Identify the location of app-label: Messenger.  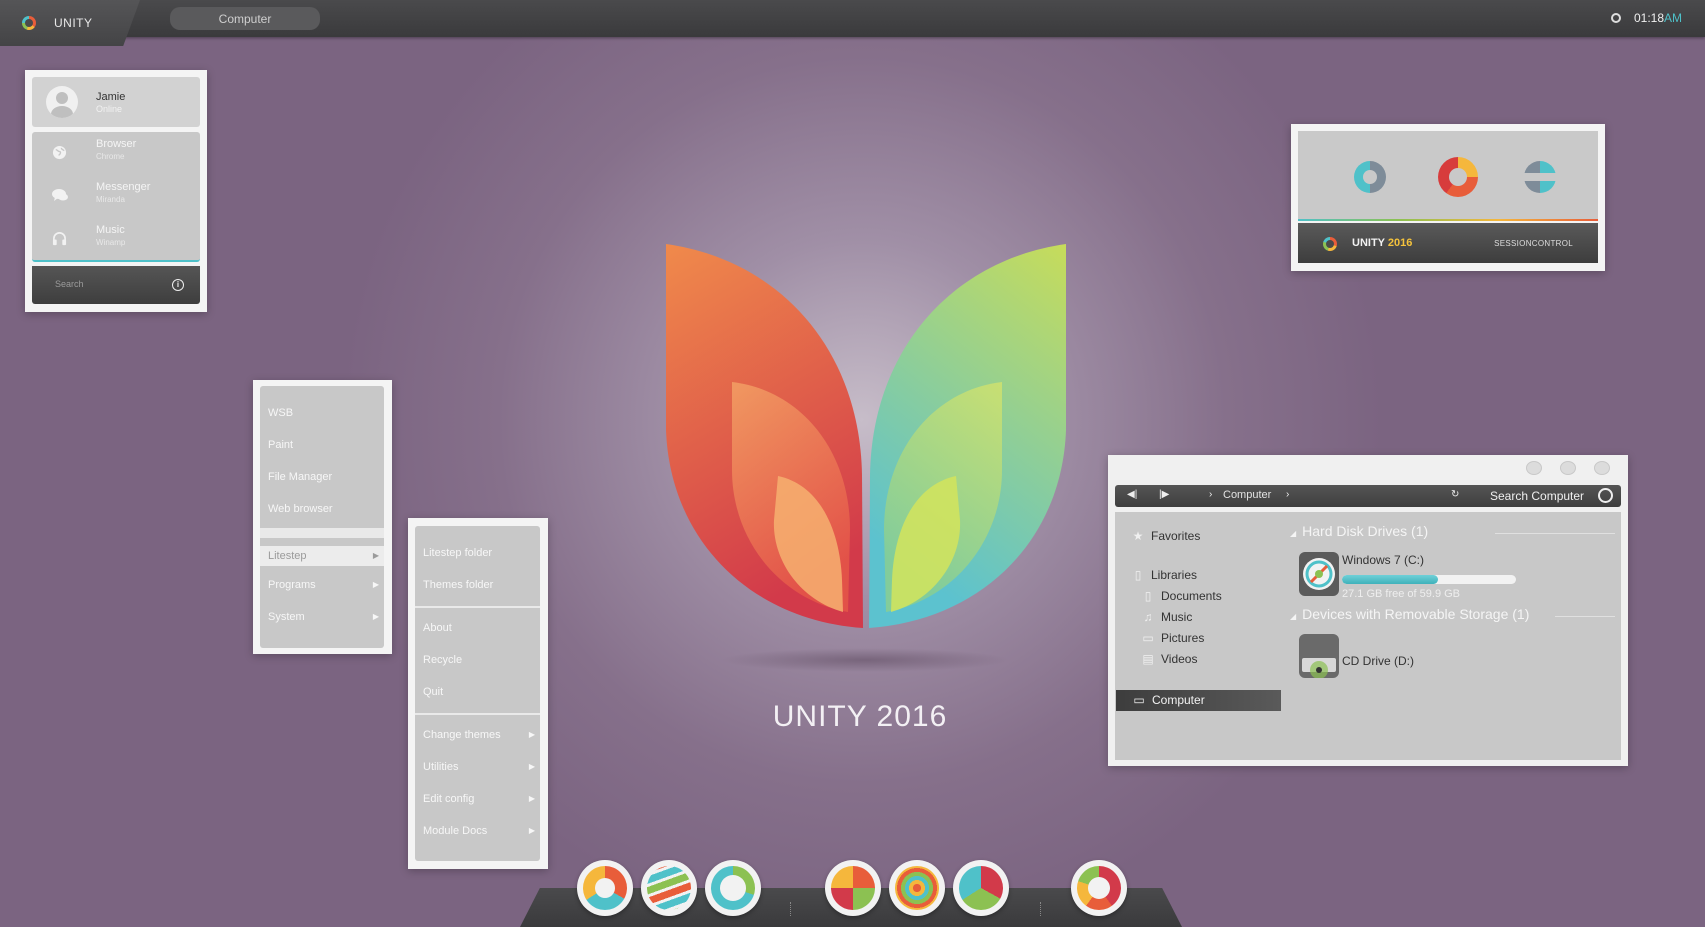
(123, 187).